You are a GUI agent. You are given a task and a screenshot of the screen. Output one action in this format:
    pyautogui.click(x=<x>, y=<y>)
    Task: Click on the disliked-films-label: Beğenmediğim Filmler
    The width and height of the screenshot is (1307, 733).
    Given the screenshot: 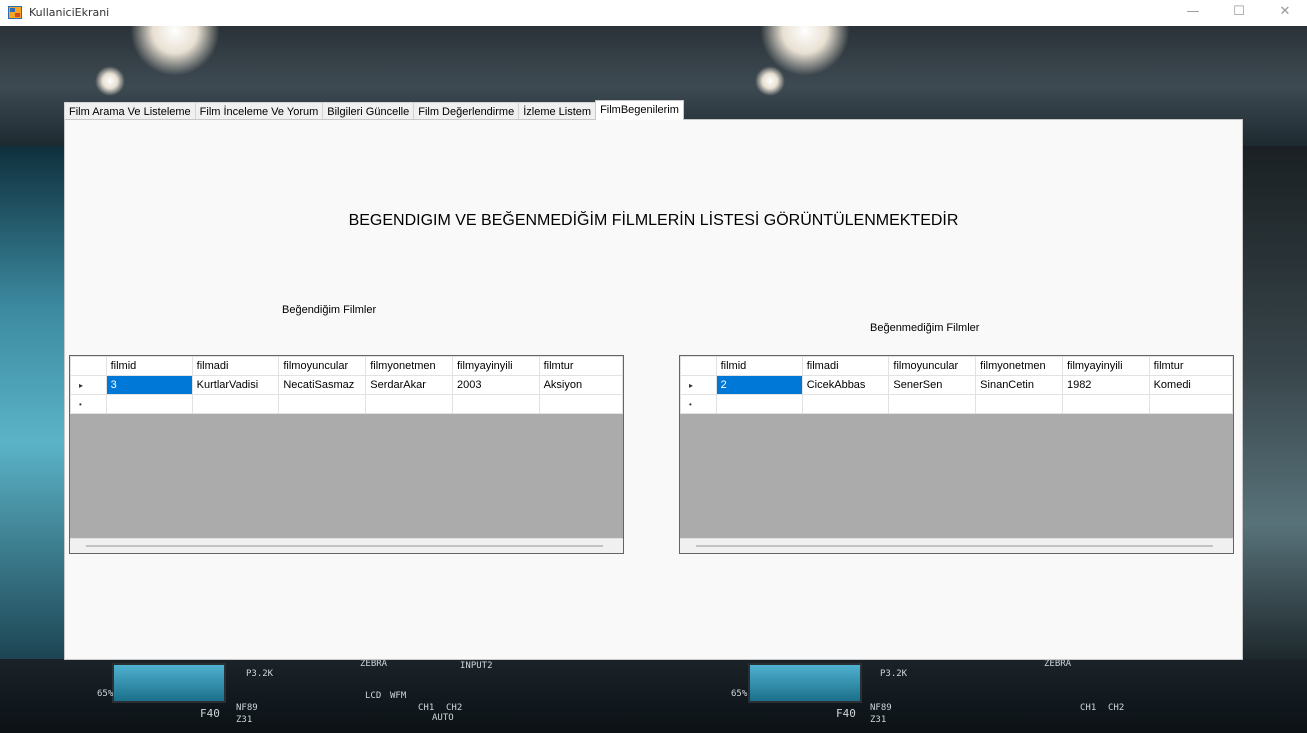 What is the action you would take?
    pyautogui.click(x=925, y=328)
    